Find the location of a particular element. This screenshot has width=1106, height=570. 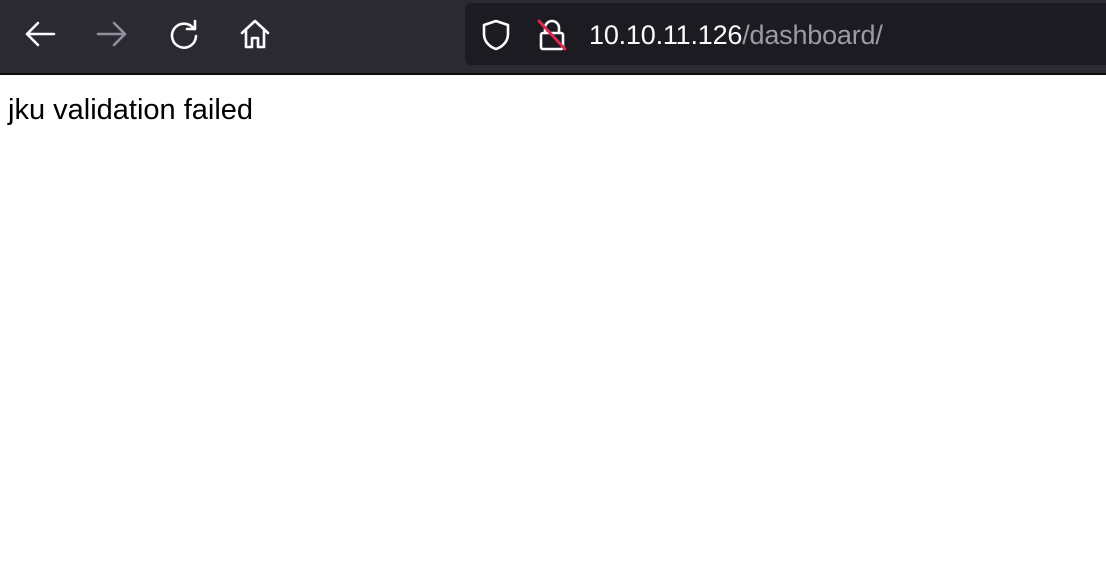

arrow-left-icon is located at coordinates (40, 34).